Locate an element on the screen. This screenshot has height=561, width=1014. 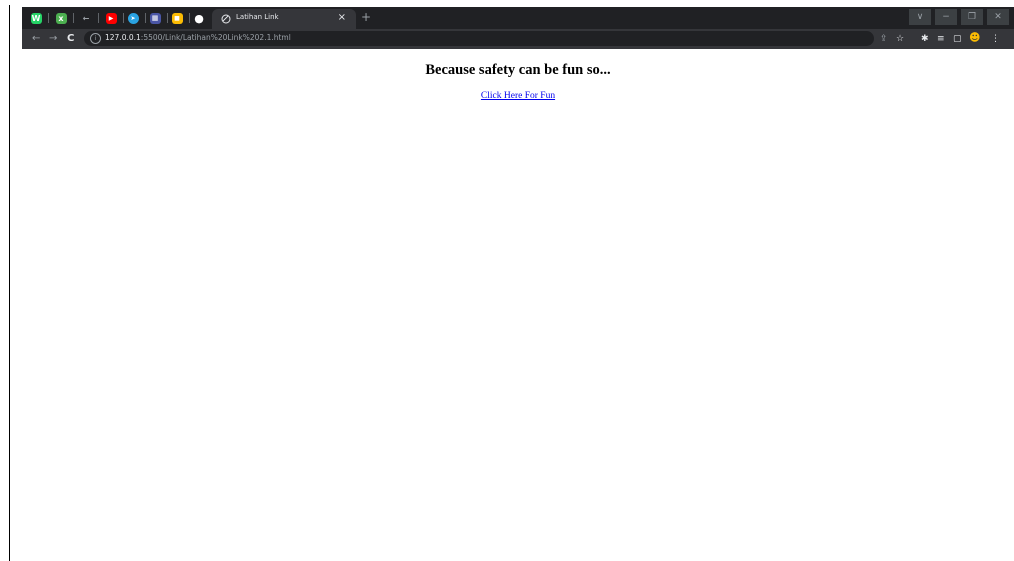
pinned-tab-github: ● is located at coordinates (199, 18).